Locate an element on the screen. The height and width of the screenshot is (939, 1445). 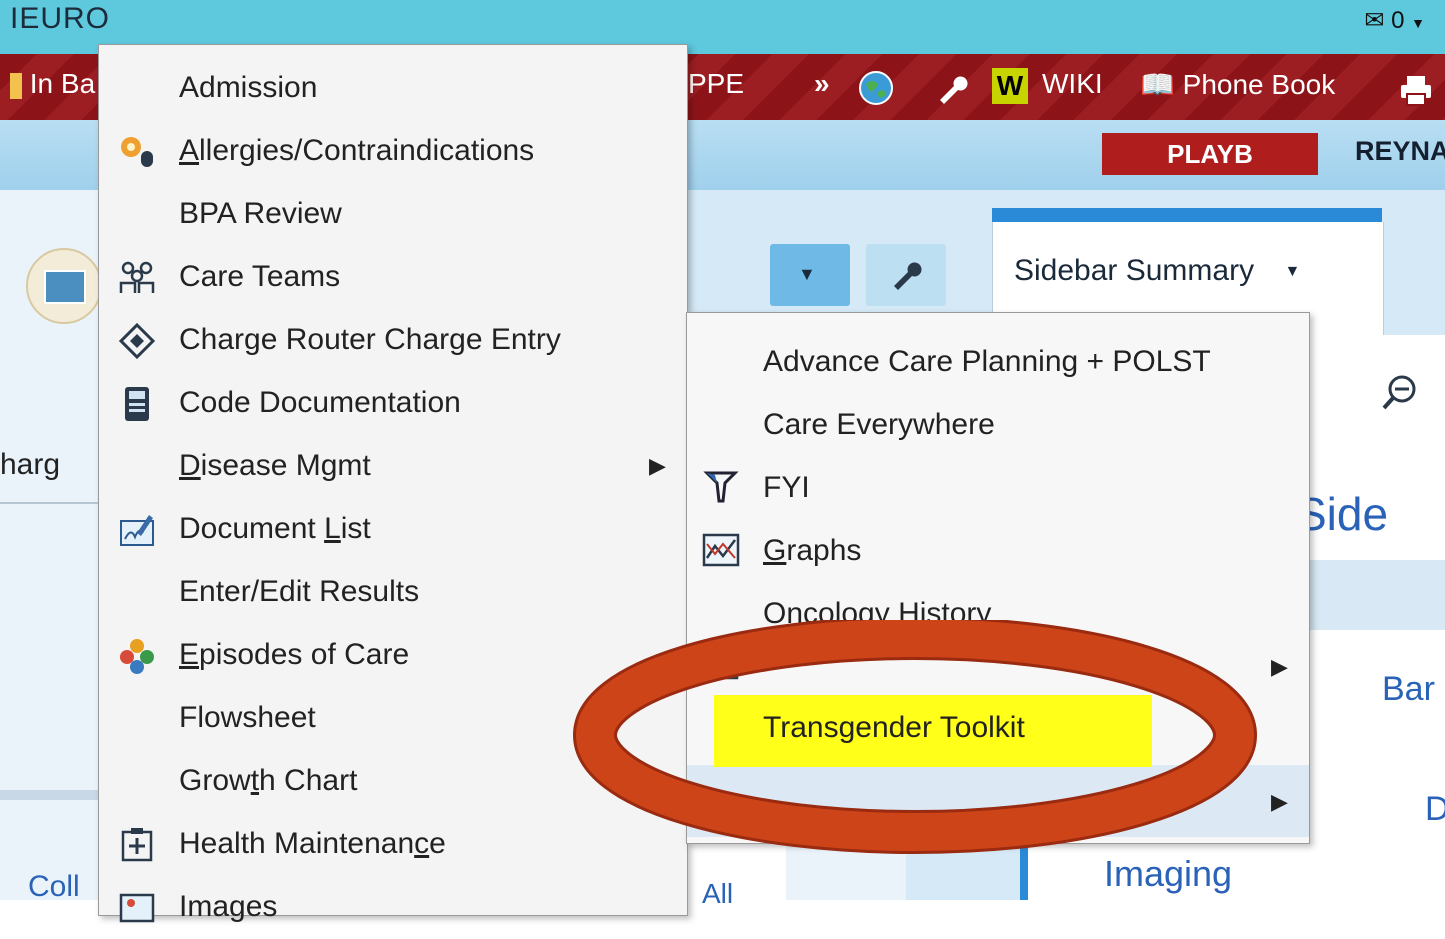
submenu-item-care-everywhere: Care Everywhere is located at coordinates (998, 417).